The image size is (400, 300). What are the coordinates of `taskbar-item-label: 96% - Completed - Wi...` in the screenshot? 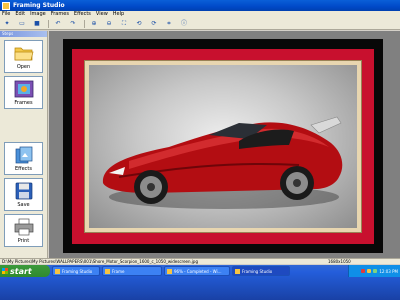 It's located at (198, 271).